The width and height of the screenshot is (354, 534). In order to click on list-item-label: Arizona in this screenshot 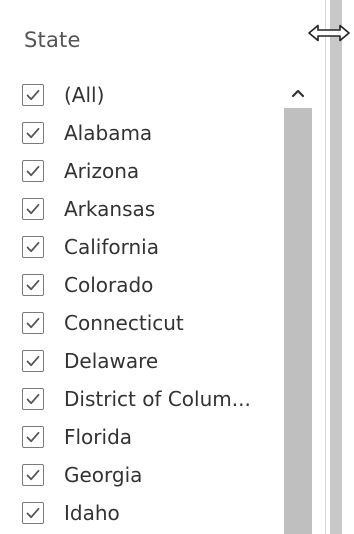, I will do `click(102, 171)`.